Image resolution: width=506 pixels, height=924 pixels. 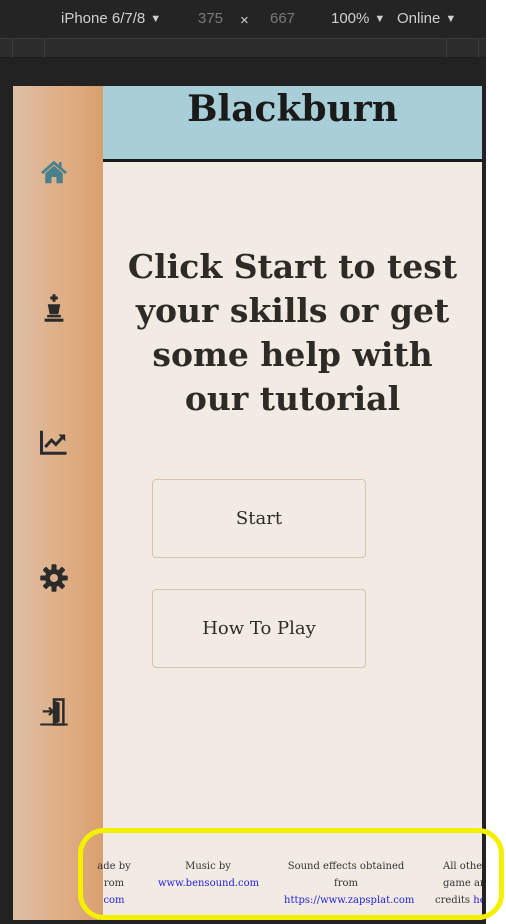 I want to click on network-dropdown-icon: ▼, so click(x=451, y=19).